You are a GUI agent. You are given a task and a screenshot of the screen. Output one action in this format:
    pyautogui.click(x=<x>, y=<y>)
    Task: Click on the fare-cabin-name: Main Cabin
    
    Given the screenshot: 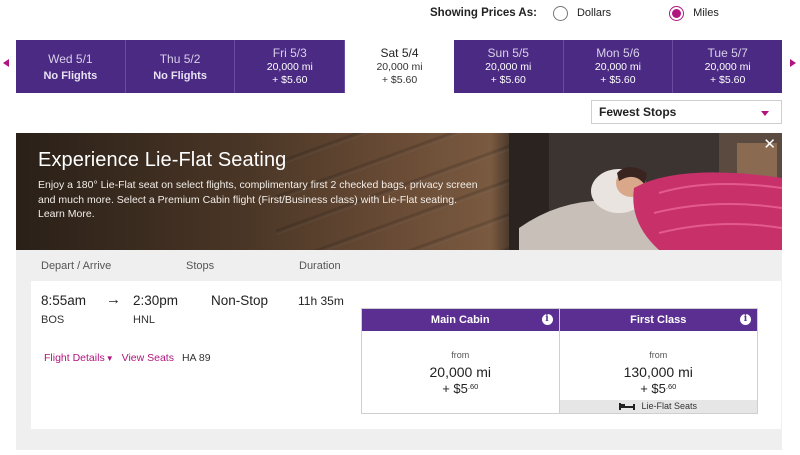 What is the action you would take?
    pyautogui.click(x=460, y=320)
    